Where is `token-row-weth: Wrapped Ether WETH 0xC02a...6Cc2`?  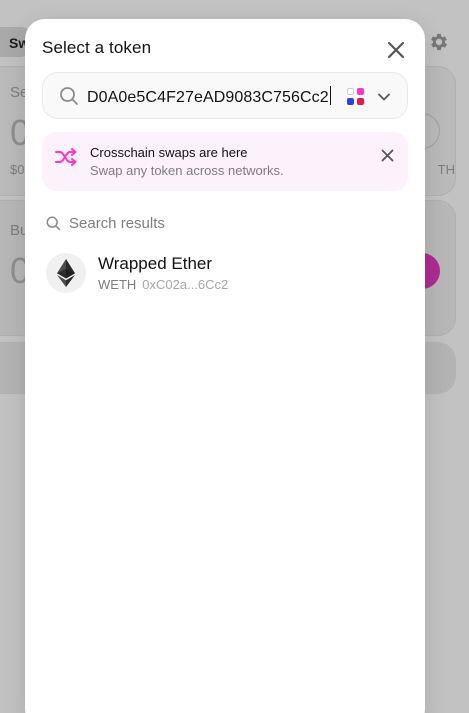 token-row-weth: Wrapped Ether WETH 0xC02a...6Cc2 is located at coordinates (225, 273).